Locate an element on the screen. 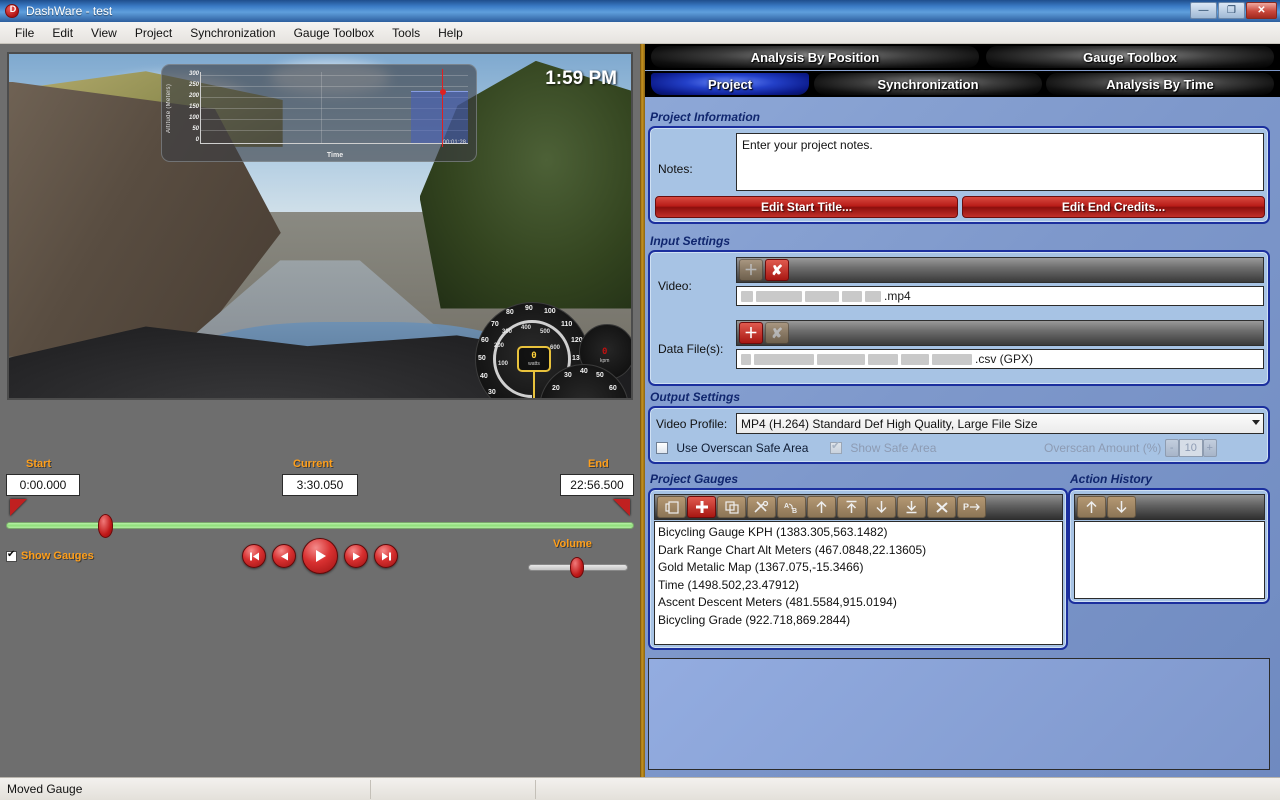  chart-y-ticks: 300 250 200 150 100 50 0 is located at coordinates (188, 108).